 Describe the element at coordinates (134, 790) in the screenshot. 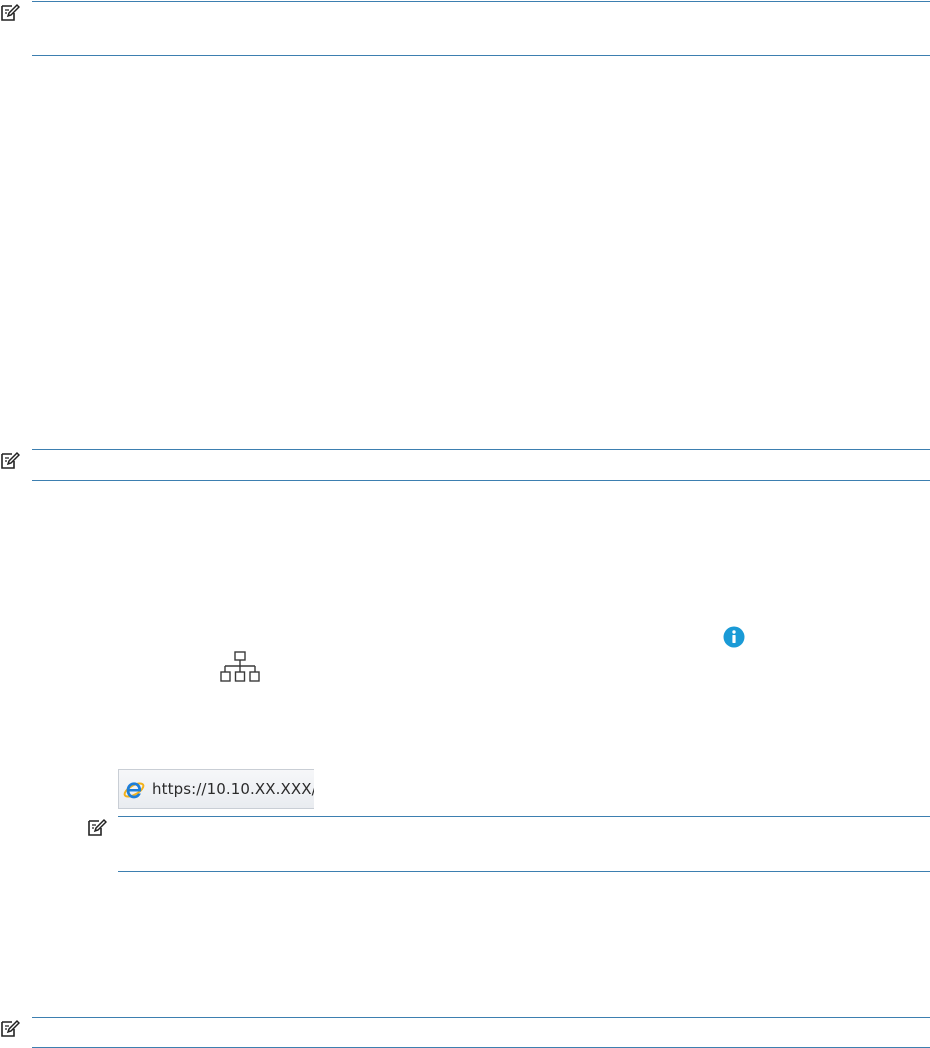

I see `internet-explorer-icon` at that location.